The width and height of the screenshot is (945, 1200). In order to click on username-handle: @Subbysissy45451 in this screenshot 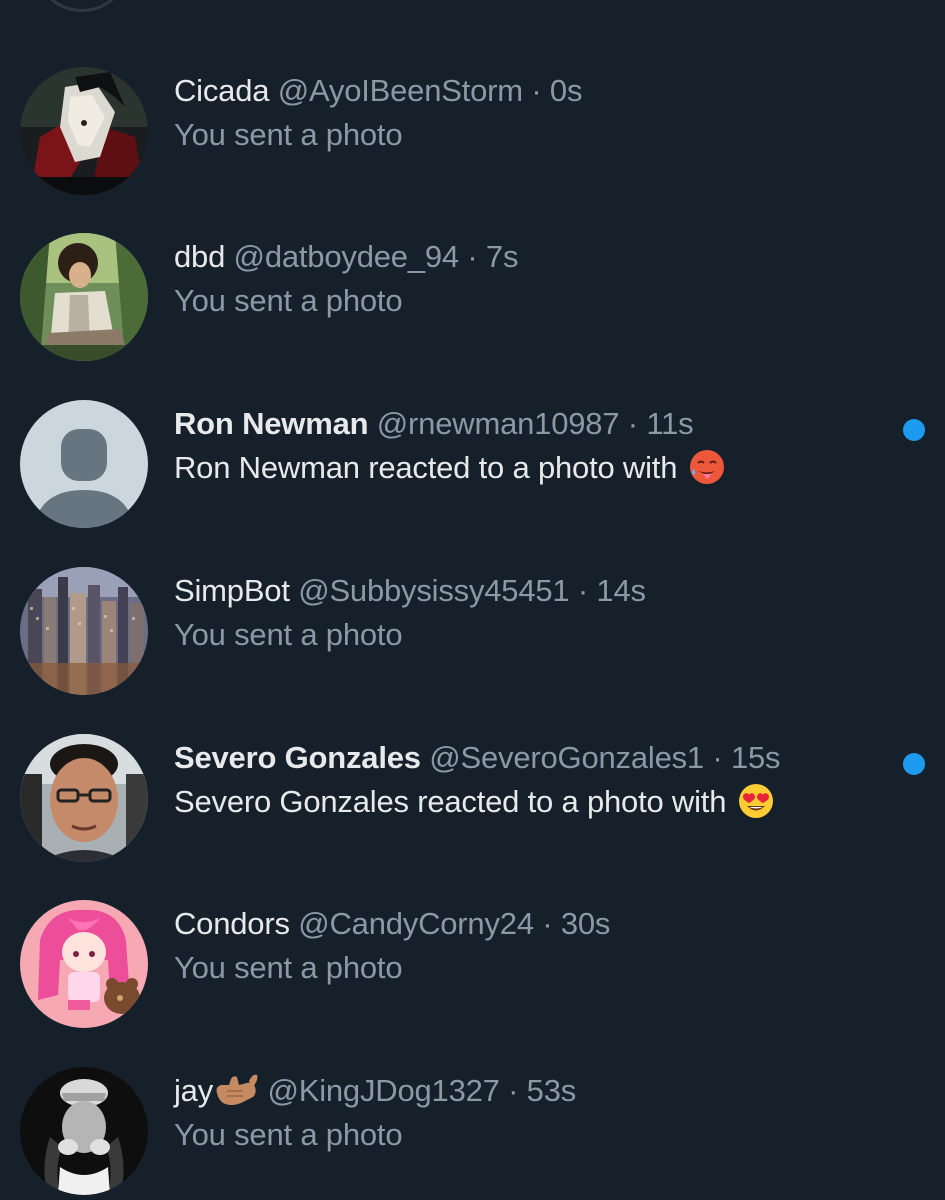, I will do `click(434, 590)`.